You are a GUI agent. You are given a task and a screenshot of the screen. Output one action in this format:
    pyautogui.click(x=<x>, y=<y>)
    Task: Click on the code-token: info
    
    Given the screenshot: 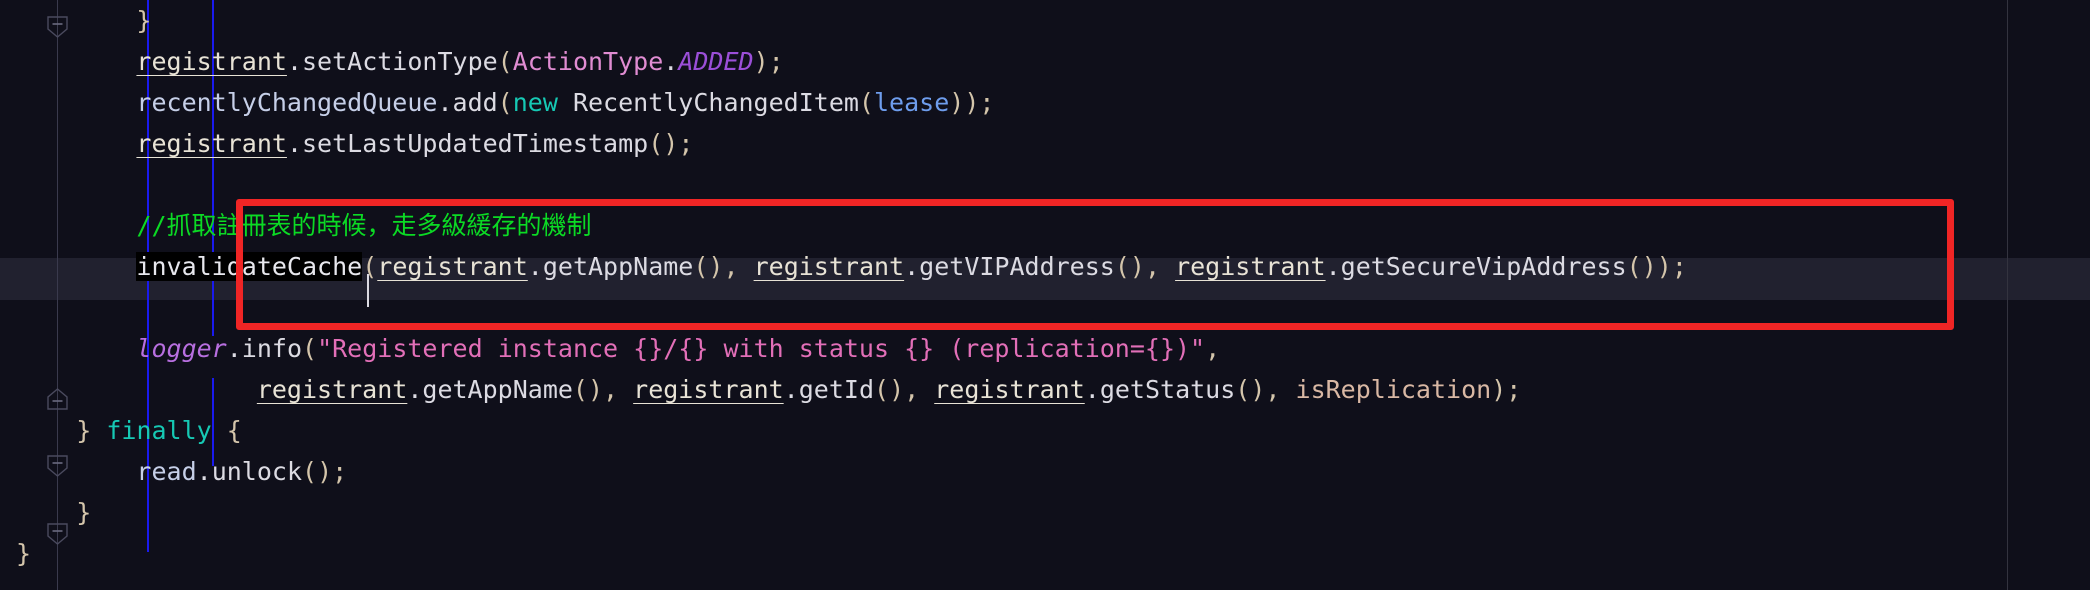 What is the action you would take?
    pyautogui.click(x=272, y=348)
    